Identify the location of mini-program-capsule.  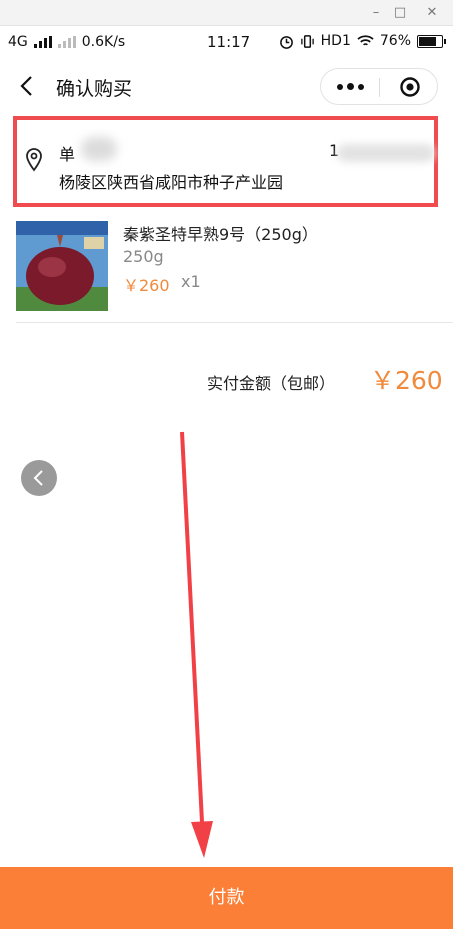
(379, 86).